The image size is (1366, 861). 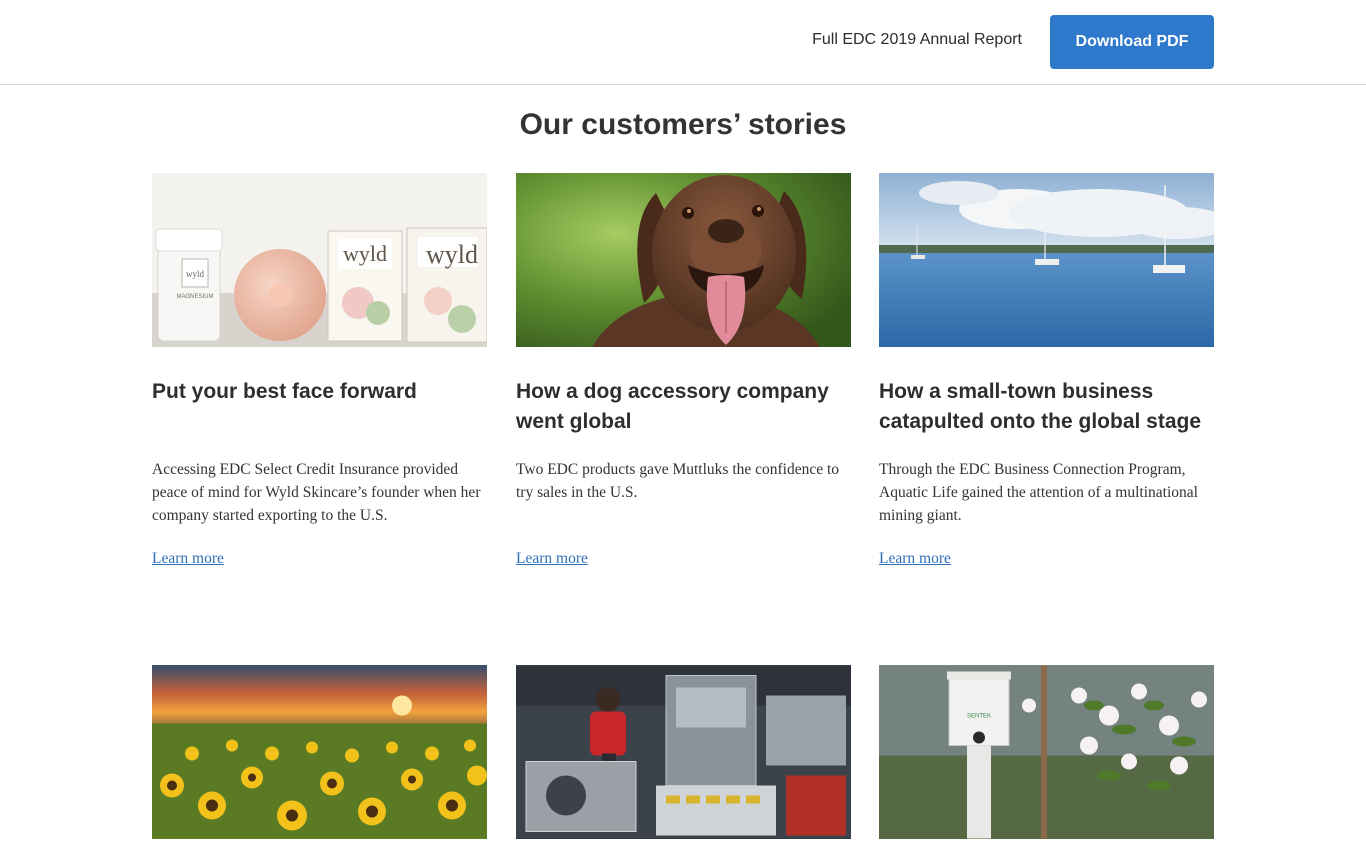 I want to click on sensor-brand-text: SENTEK, so click(x=979, y=717).